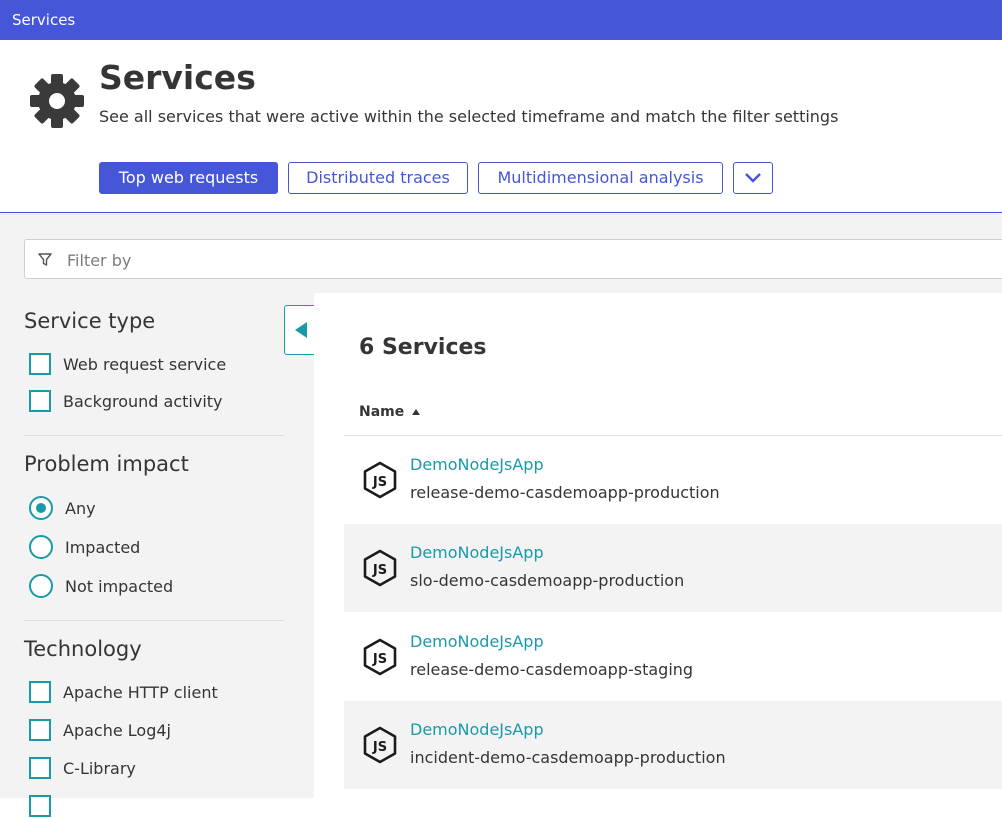 This screenshot has width=1002, height=818. I want to click on option-label: Apache HTTP client, so click(140, 692).